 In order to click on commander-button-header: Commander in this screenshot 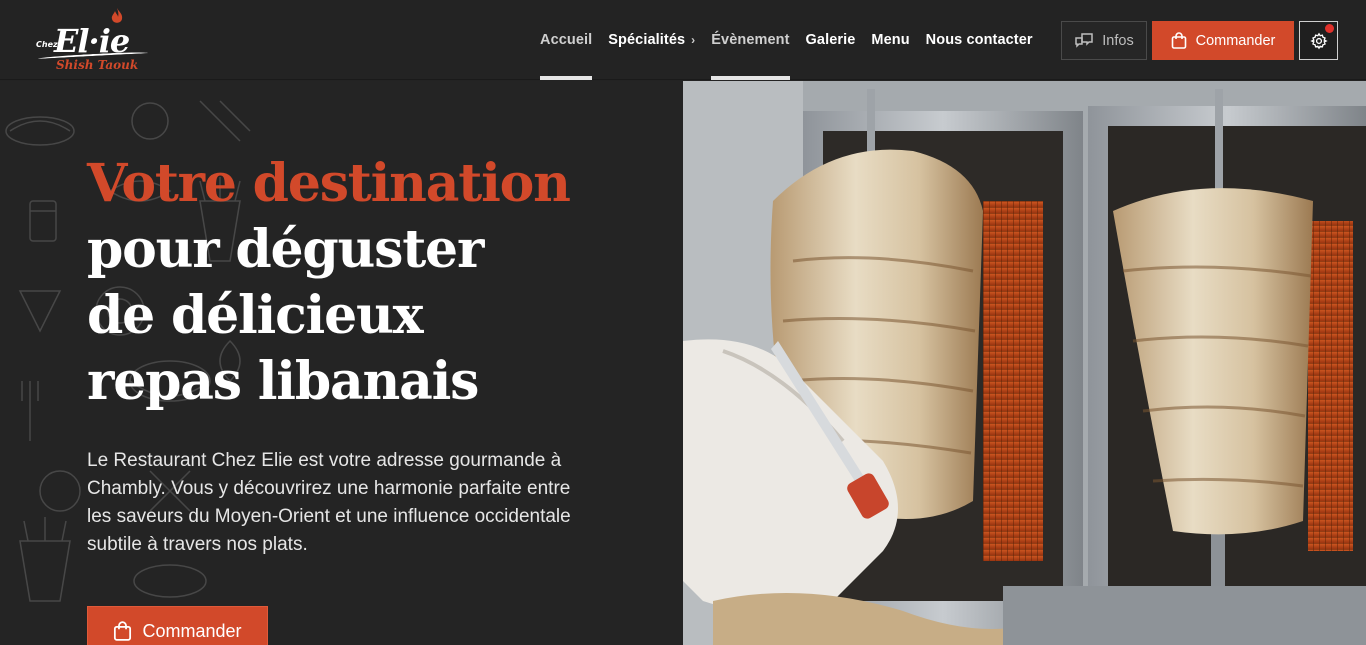, I will do `click(1223, 40)`.